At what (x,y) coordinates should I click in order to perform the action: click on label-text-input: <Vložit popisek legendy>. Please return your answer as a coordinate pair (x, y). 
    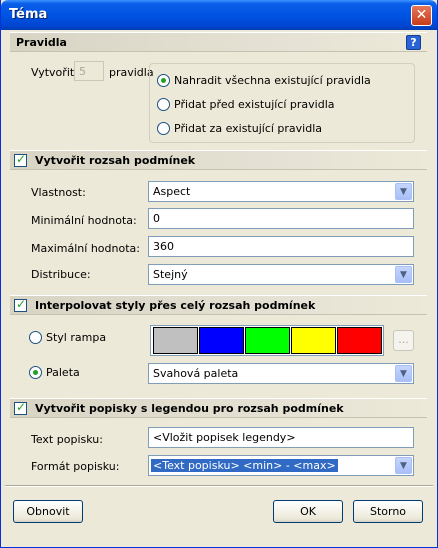
    Looking at the image, I should click on (281, 437).